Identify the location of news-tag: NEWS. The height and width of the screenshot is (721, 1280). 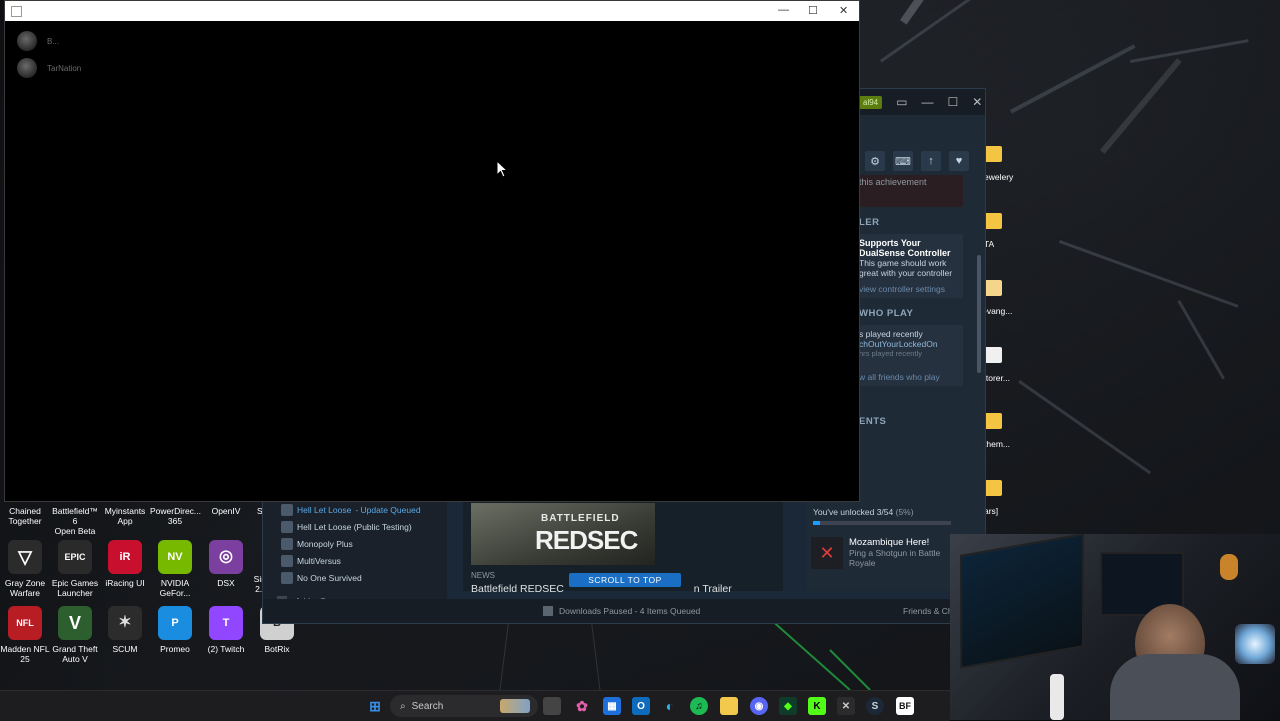
(483, 575).